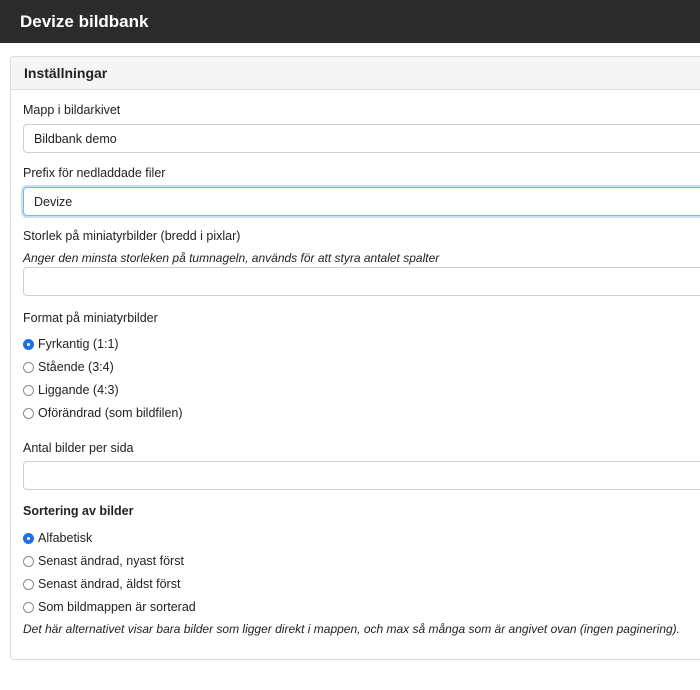 The width and height of the screenshot is (700, 690). Describe the element at coordinates (90, 318) in the screenshot. I see `thumb-format-label: Format på miniatyrbilder` at that location.